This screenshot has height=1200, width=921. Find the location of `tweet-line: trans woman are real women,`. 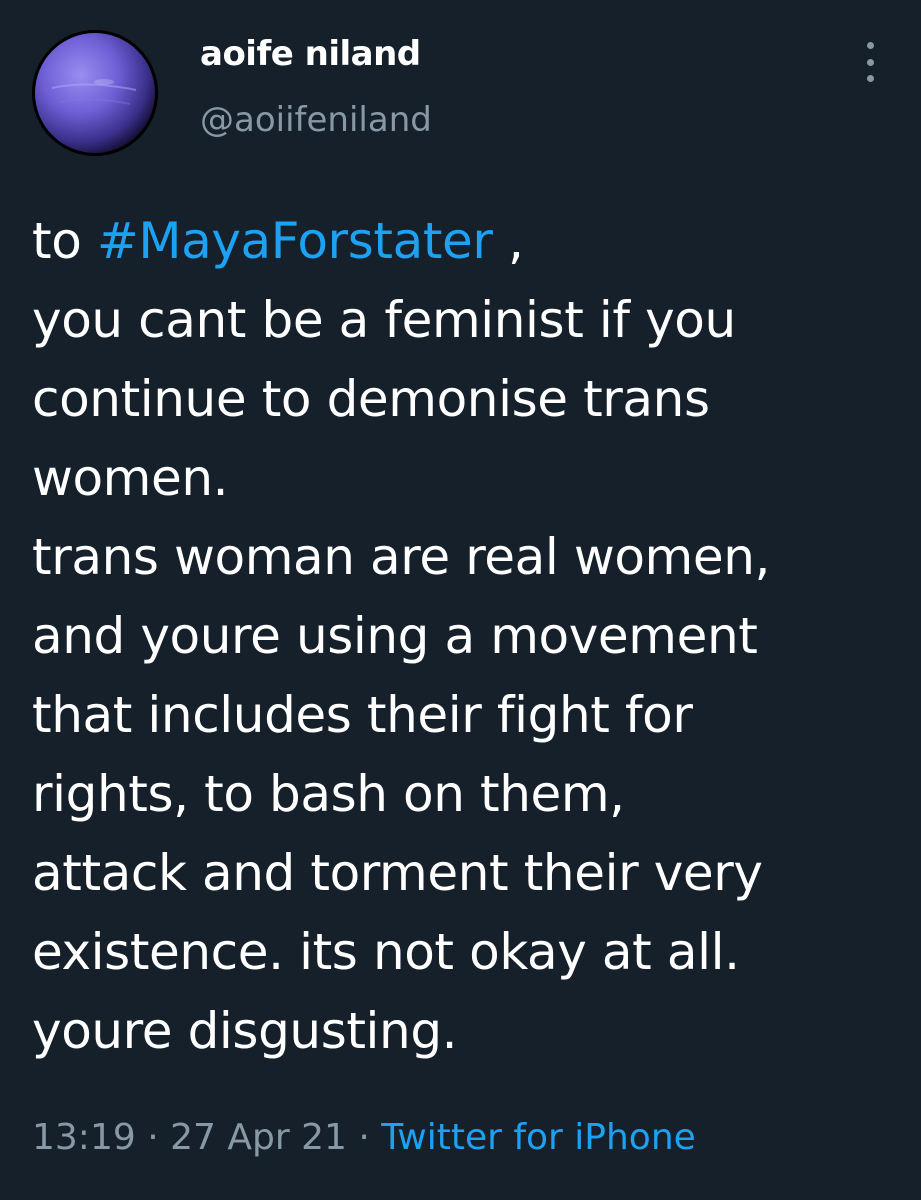

tweet-line: trans woman are real women, is located at coordinates (401, 557).